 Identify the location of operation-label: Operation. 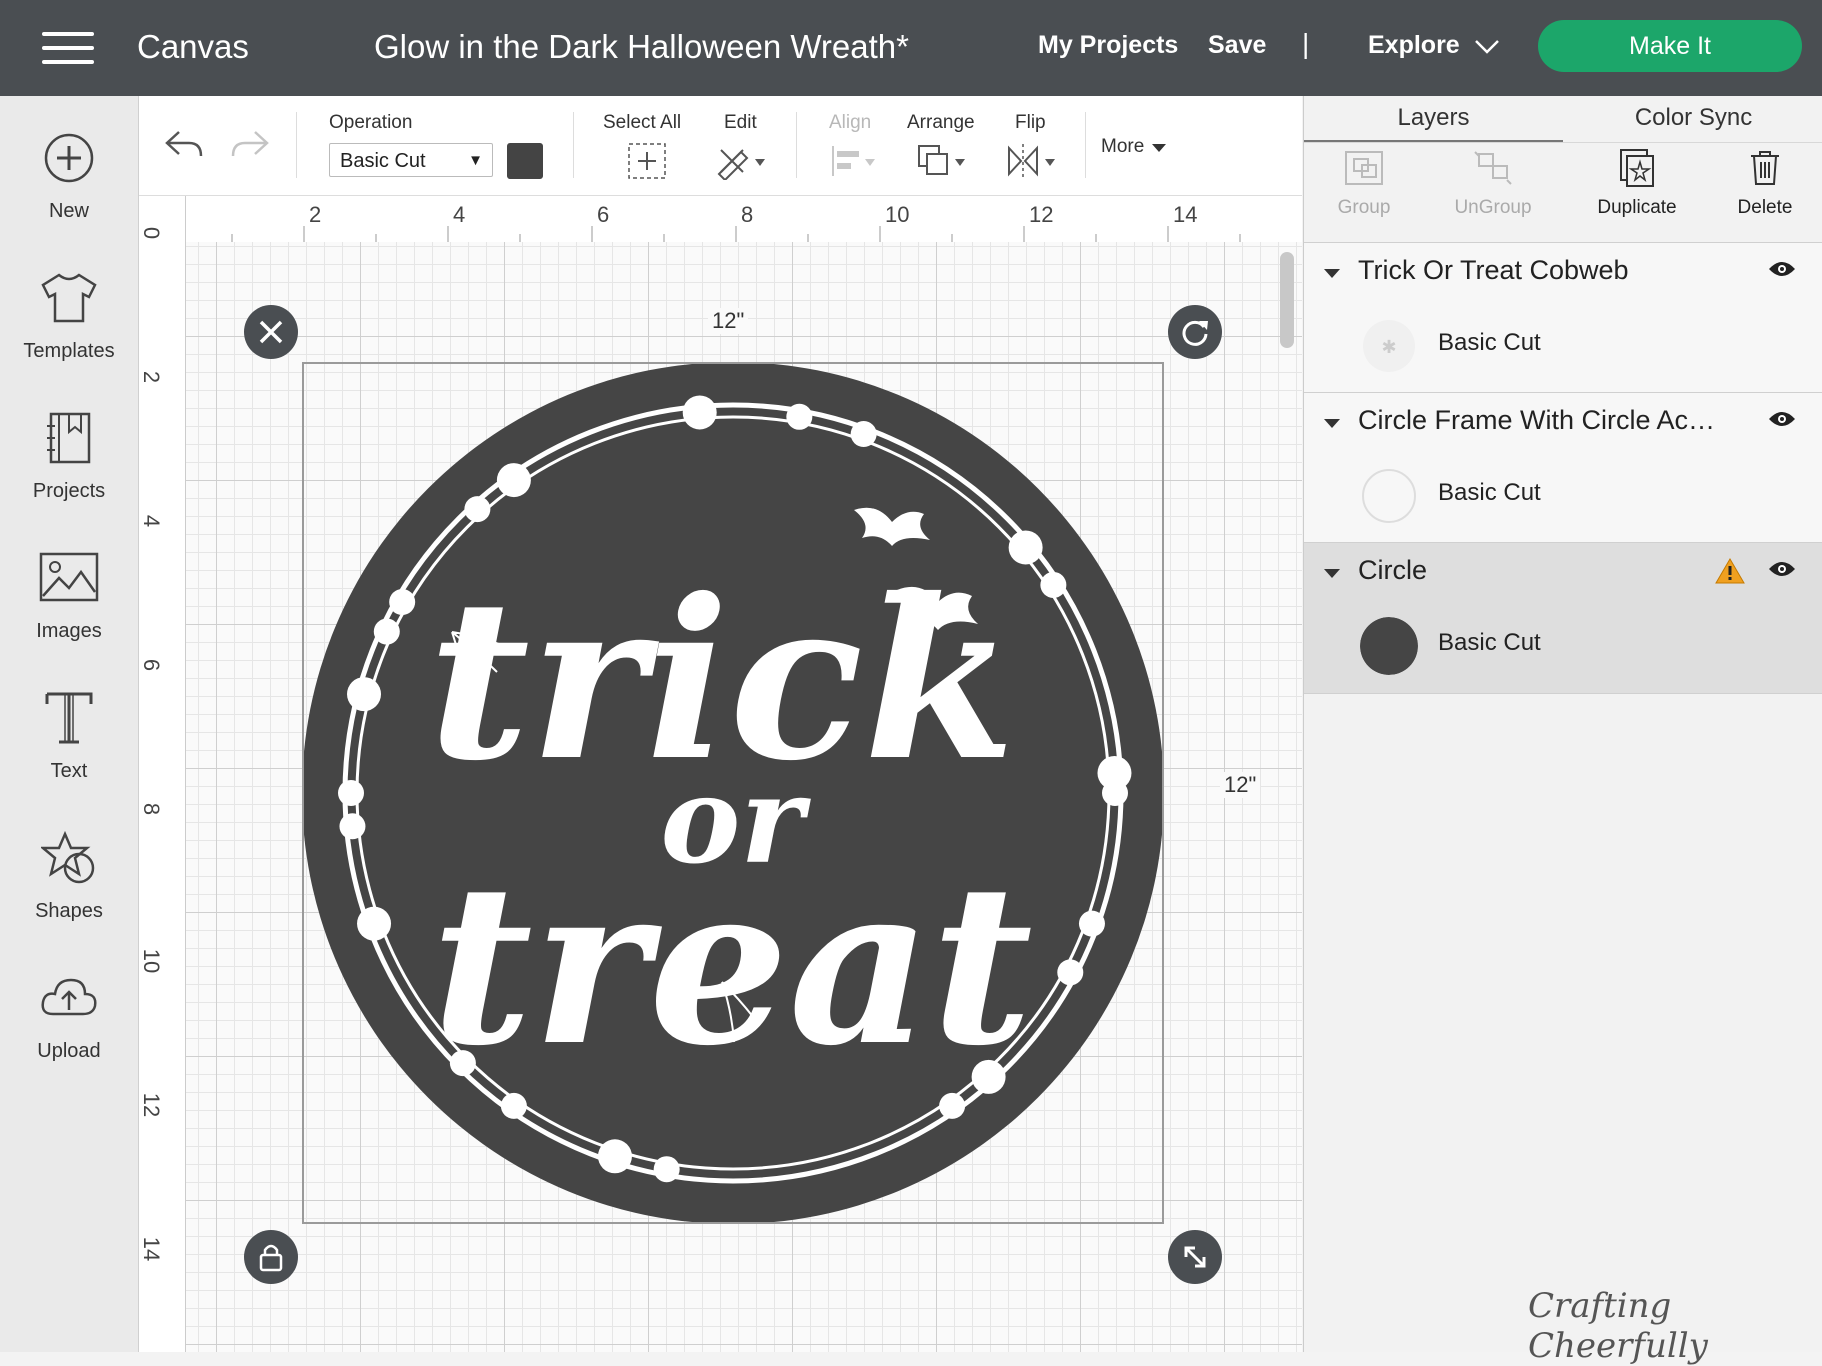
(371, 122).